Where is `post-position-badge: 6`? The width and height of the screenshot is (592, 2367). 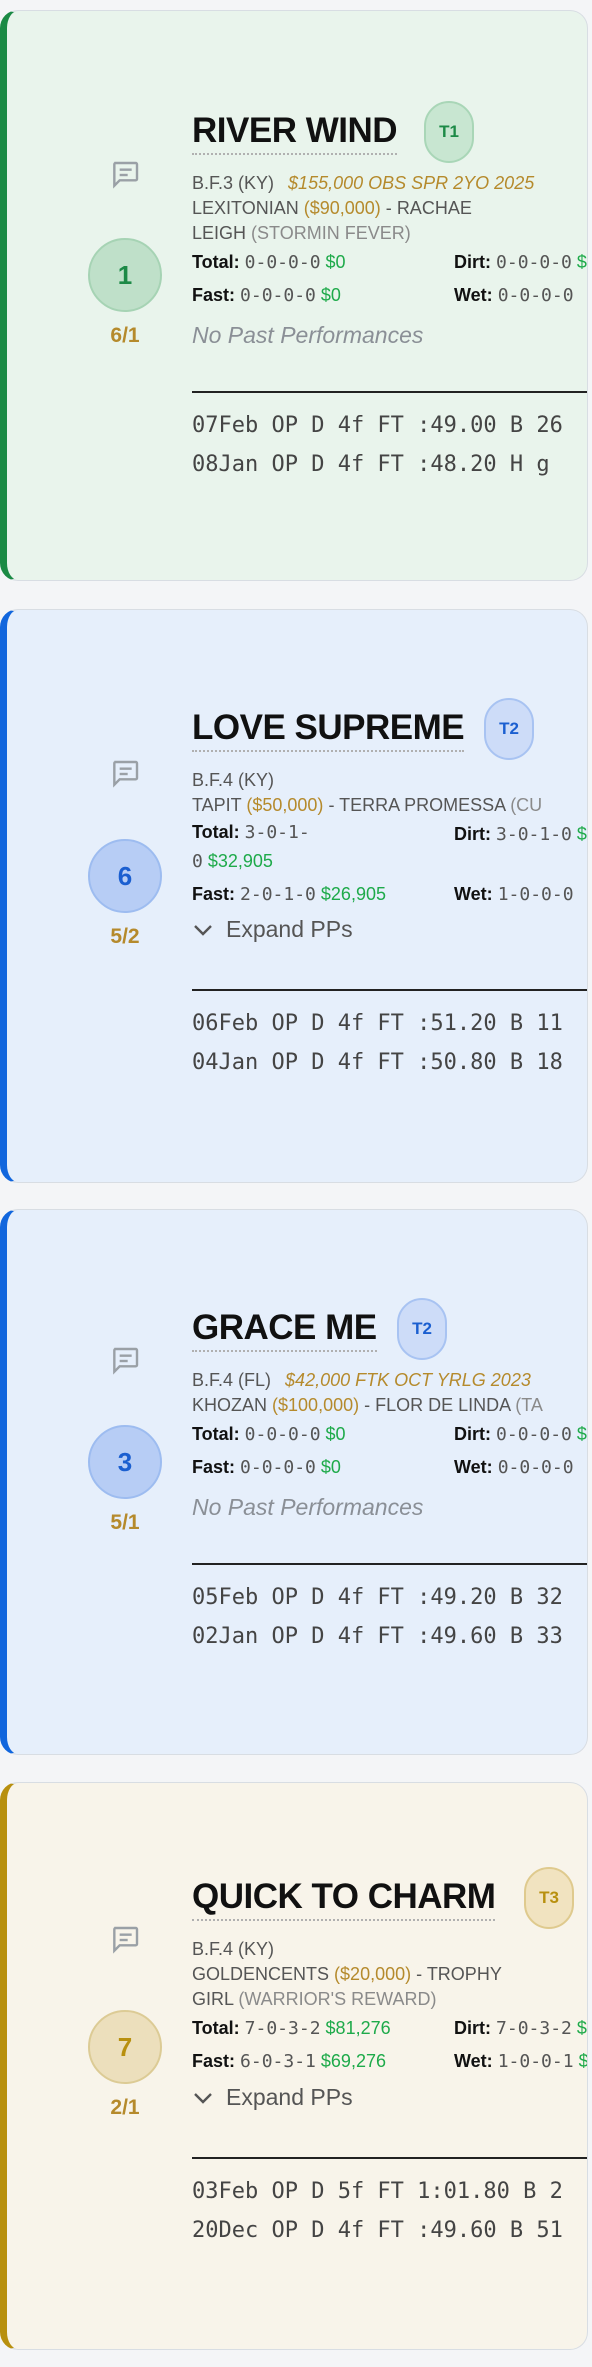 post-position-badge: 6 is located at coordinates (125, 876).